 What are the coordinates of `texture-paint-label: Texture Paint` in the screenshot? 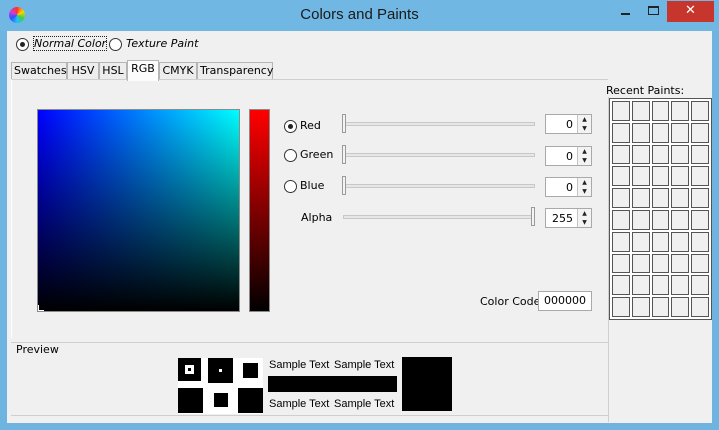 It's located at (162, 43).